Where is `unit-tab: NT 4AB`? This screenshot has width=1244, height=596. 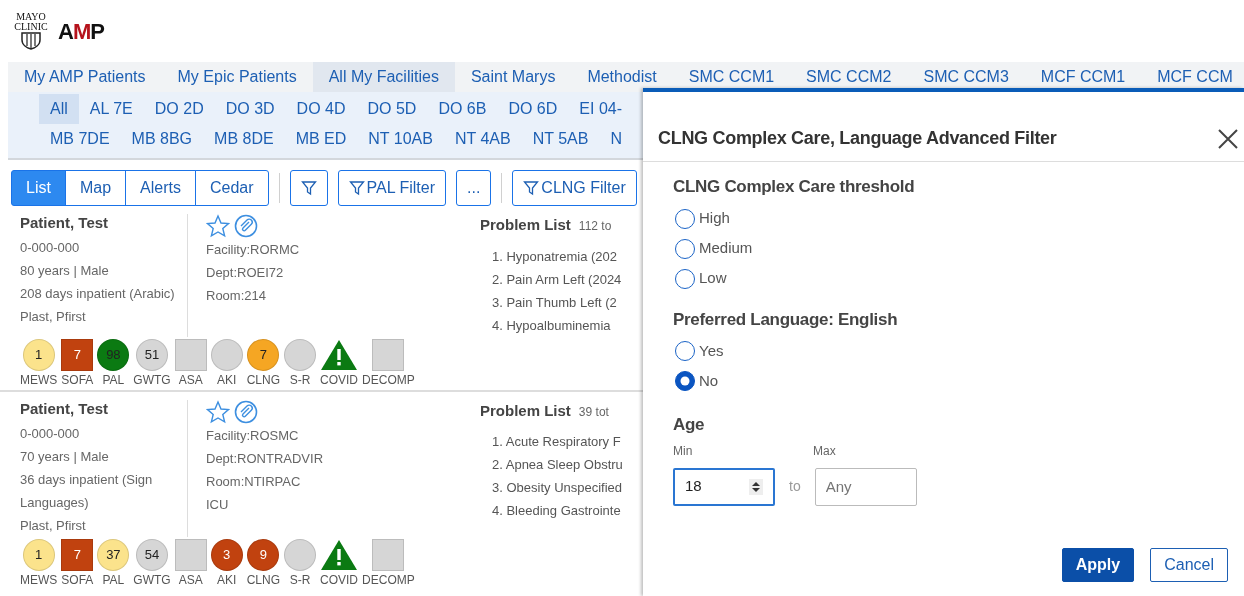 unit-tab: NT 4AB is located at coordinates (482, 139).